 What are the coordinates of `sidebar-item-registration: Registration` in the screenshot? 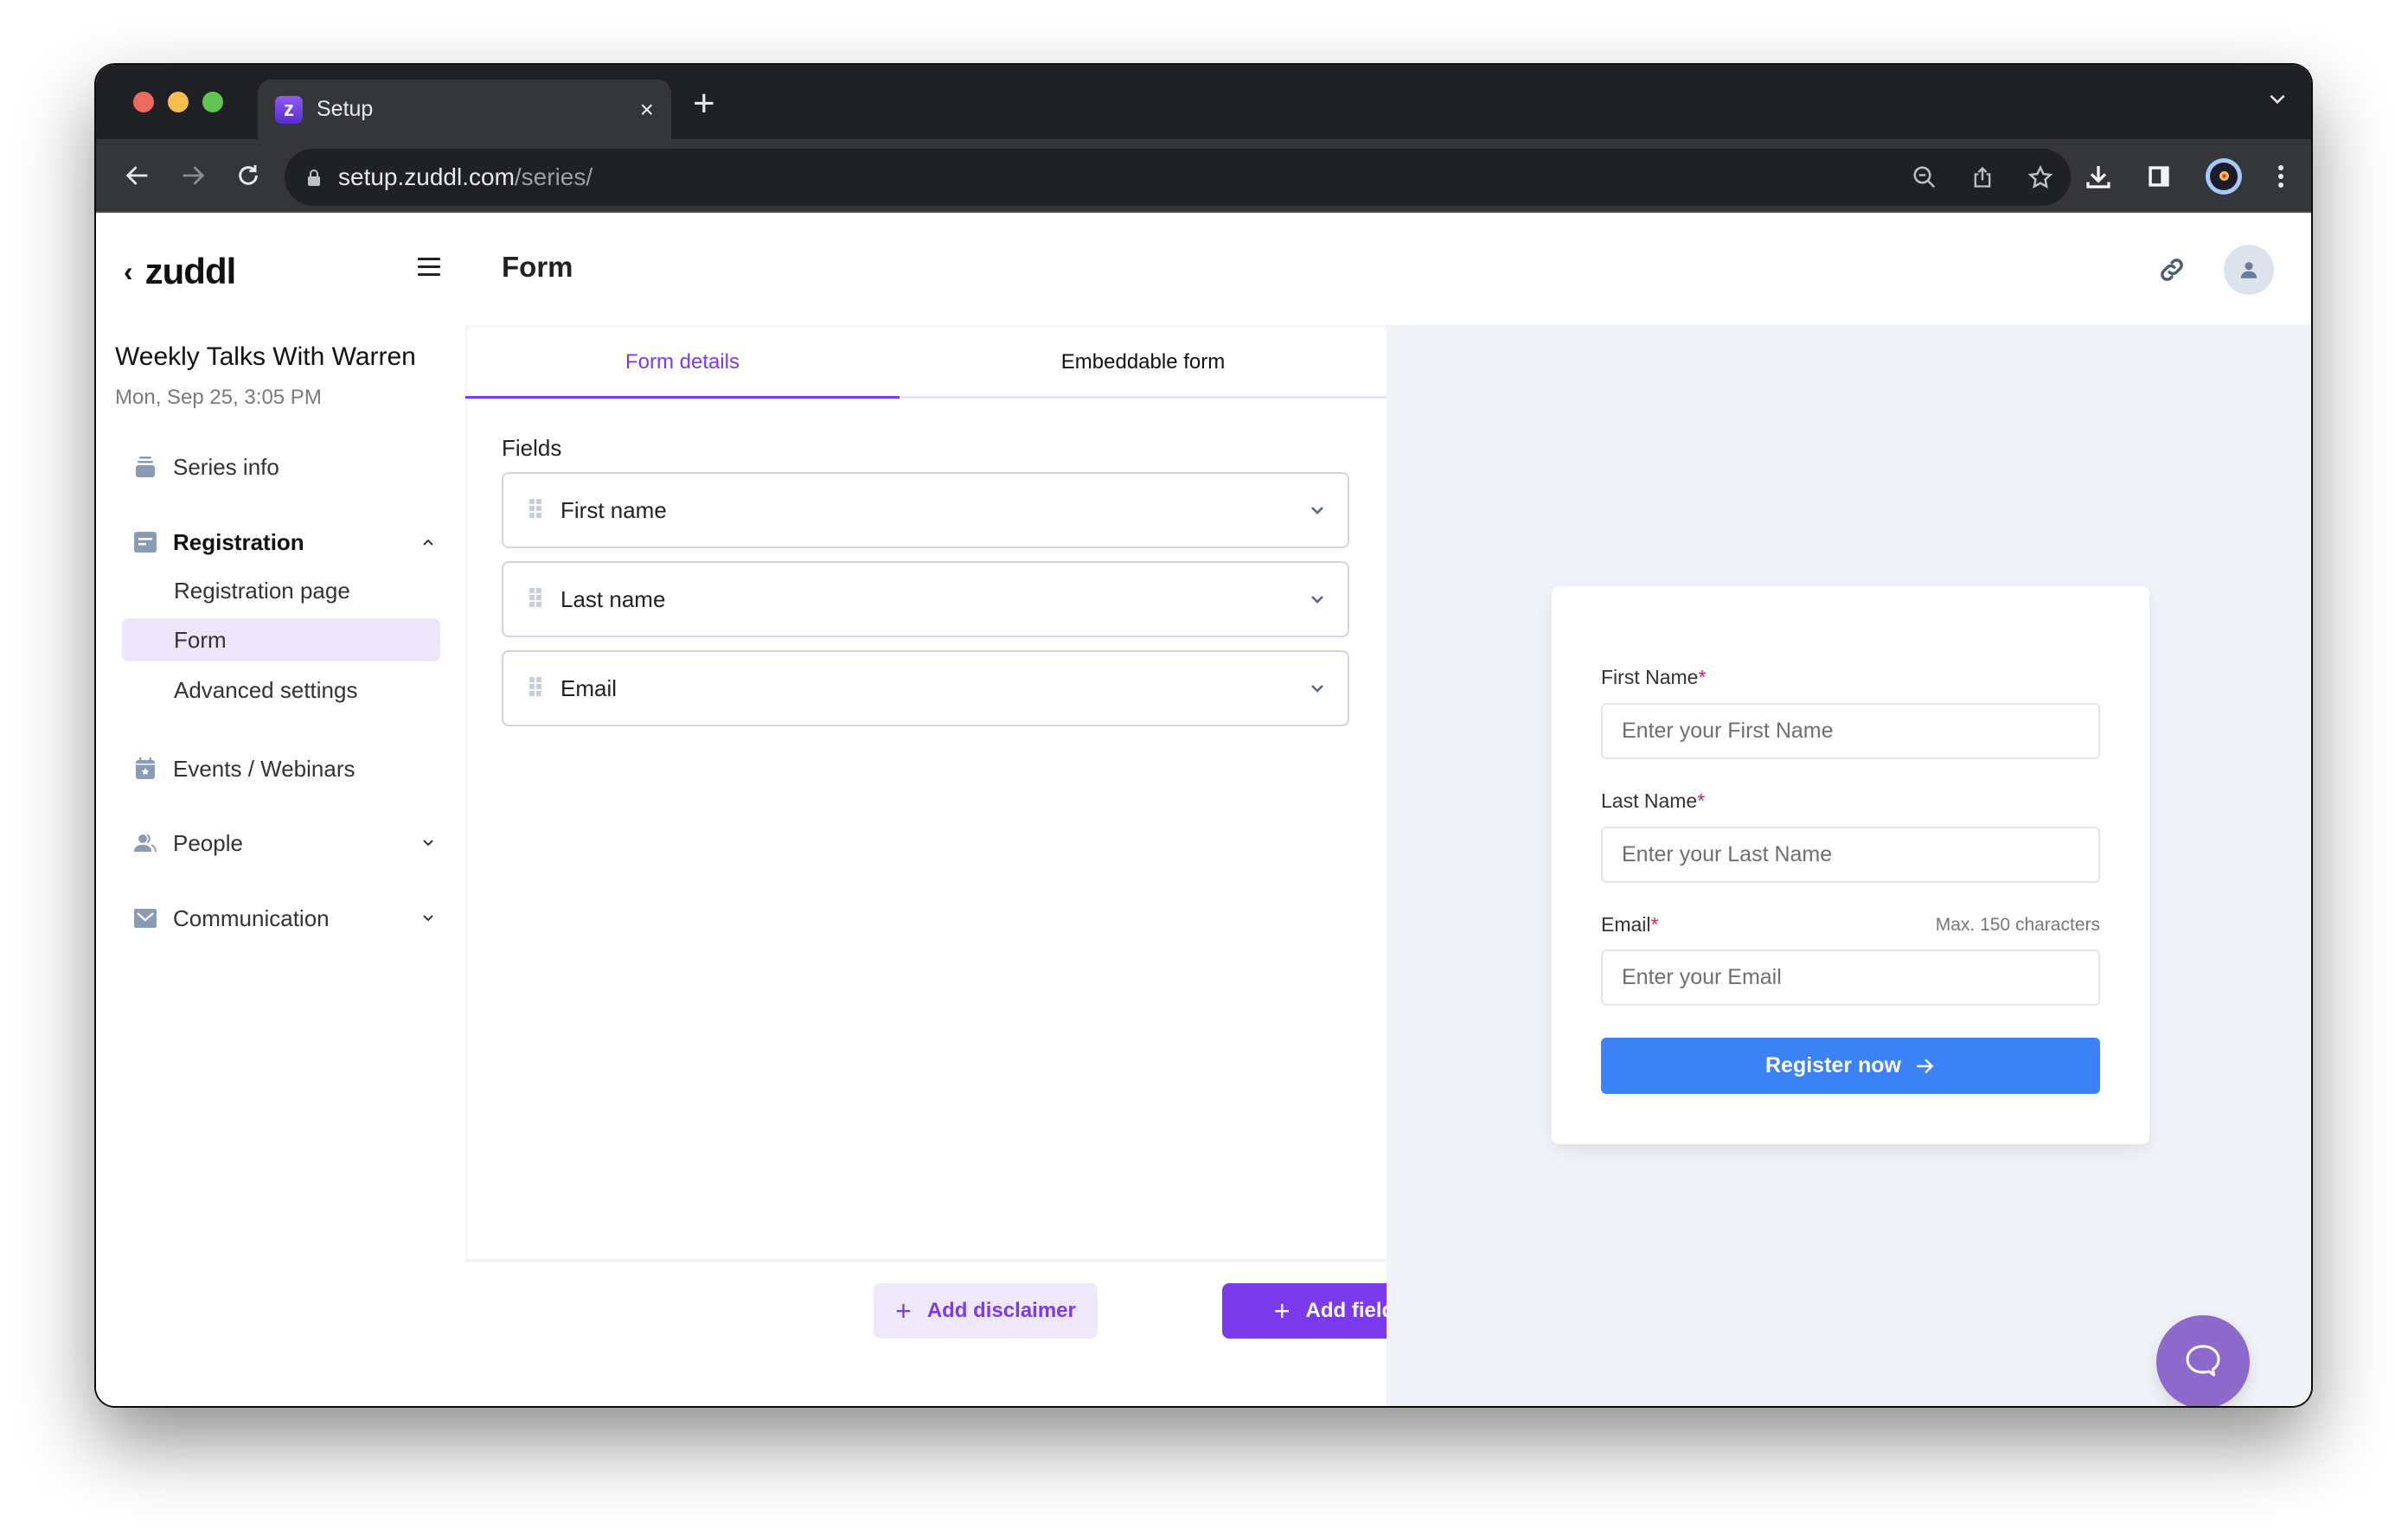 It's located at (282, 542).